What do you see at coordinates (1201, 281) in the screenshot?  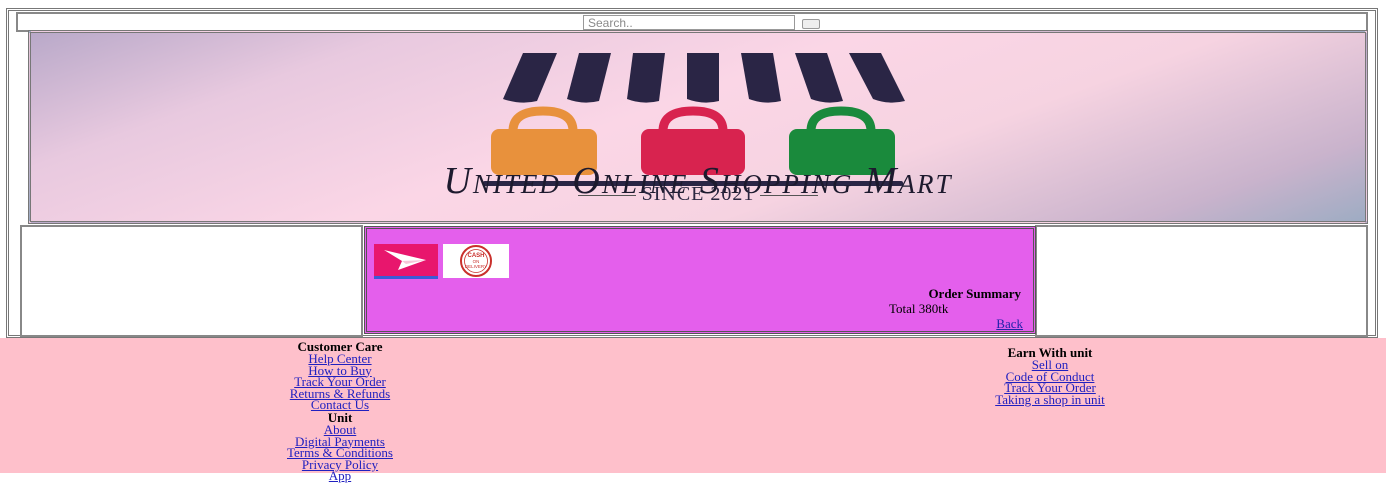 I see `right-empty-cell` at bounding box center [1201, 281].